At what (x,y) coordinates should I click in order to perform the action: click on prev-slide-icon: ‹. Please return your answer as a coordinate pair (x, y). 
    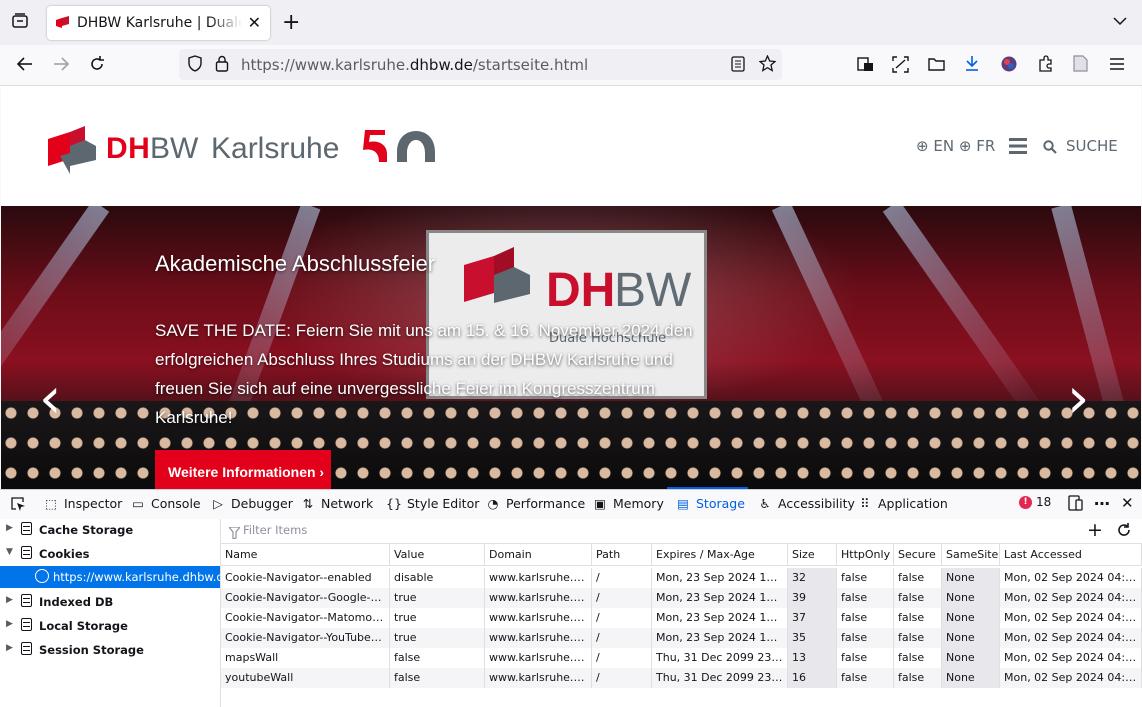
    Looking at the image, I should click on (50, 398).